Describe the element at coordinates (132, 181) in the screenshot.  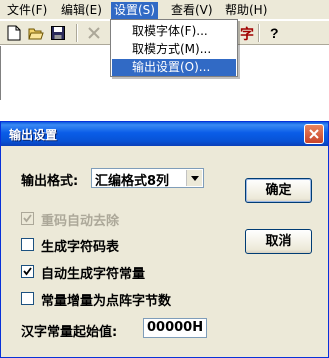
I see `format-select-value: 汇编格式8列` at that location.